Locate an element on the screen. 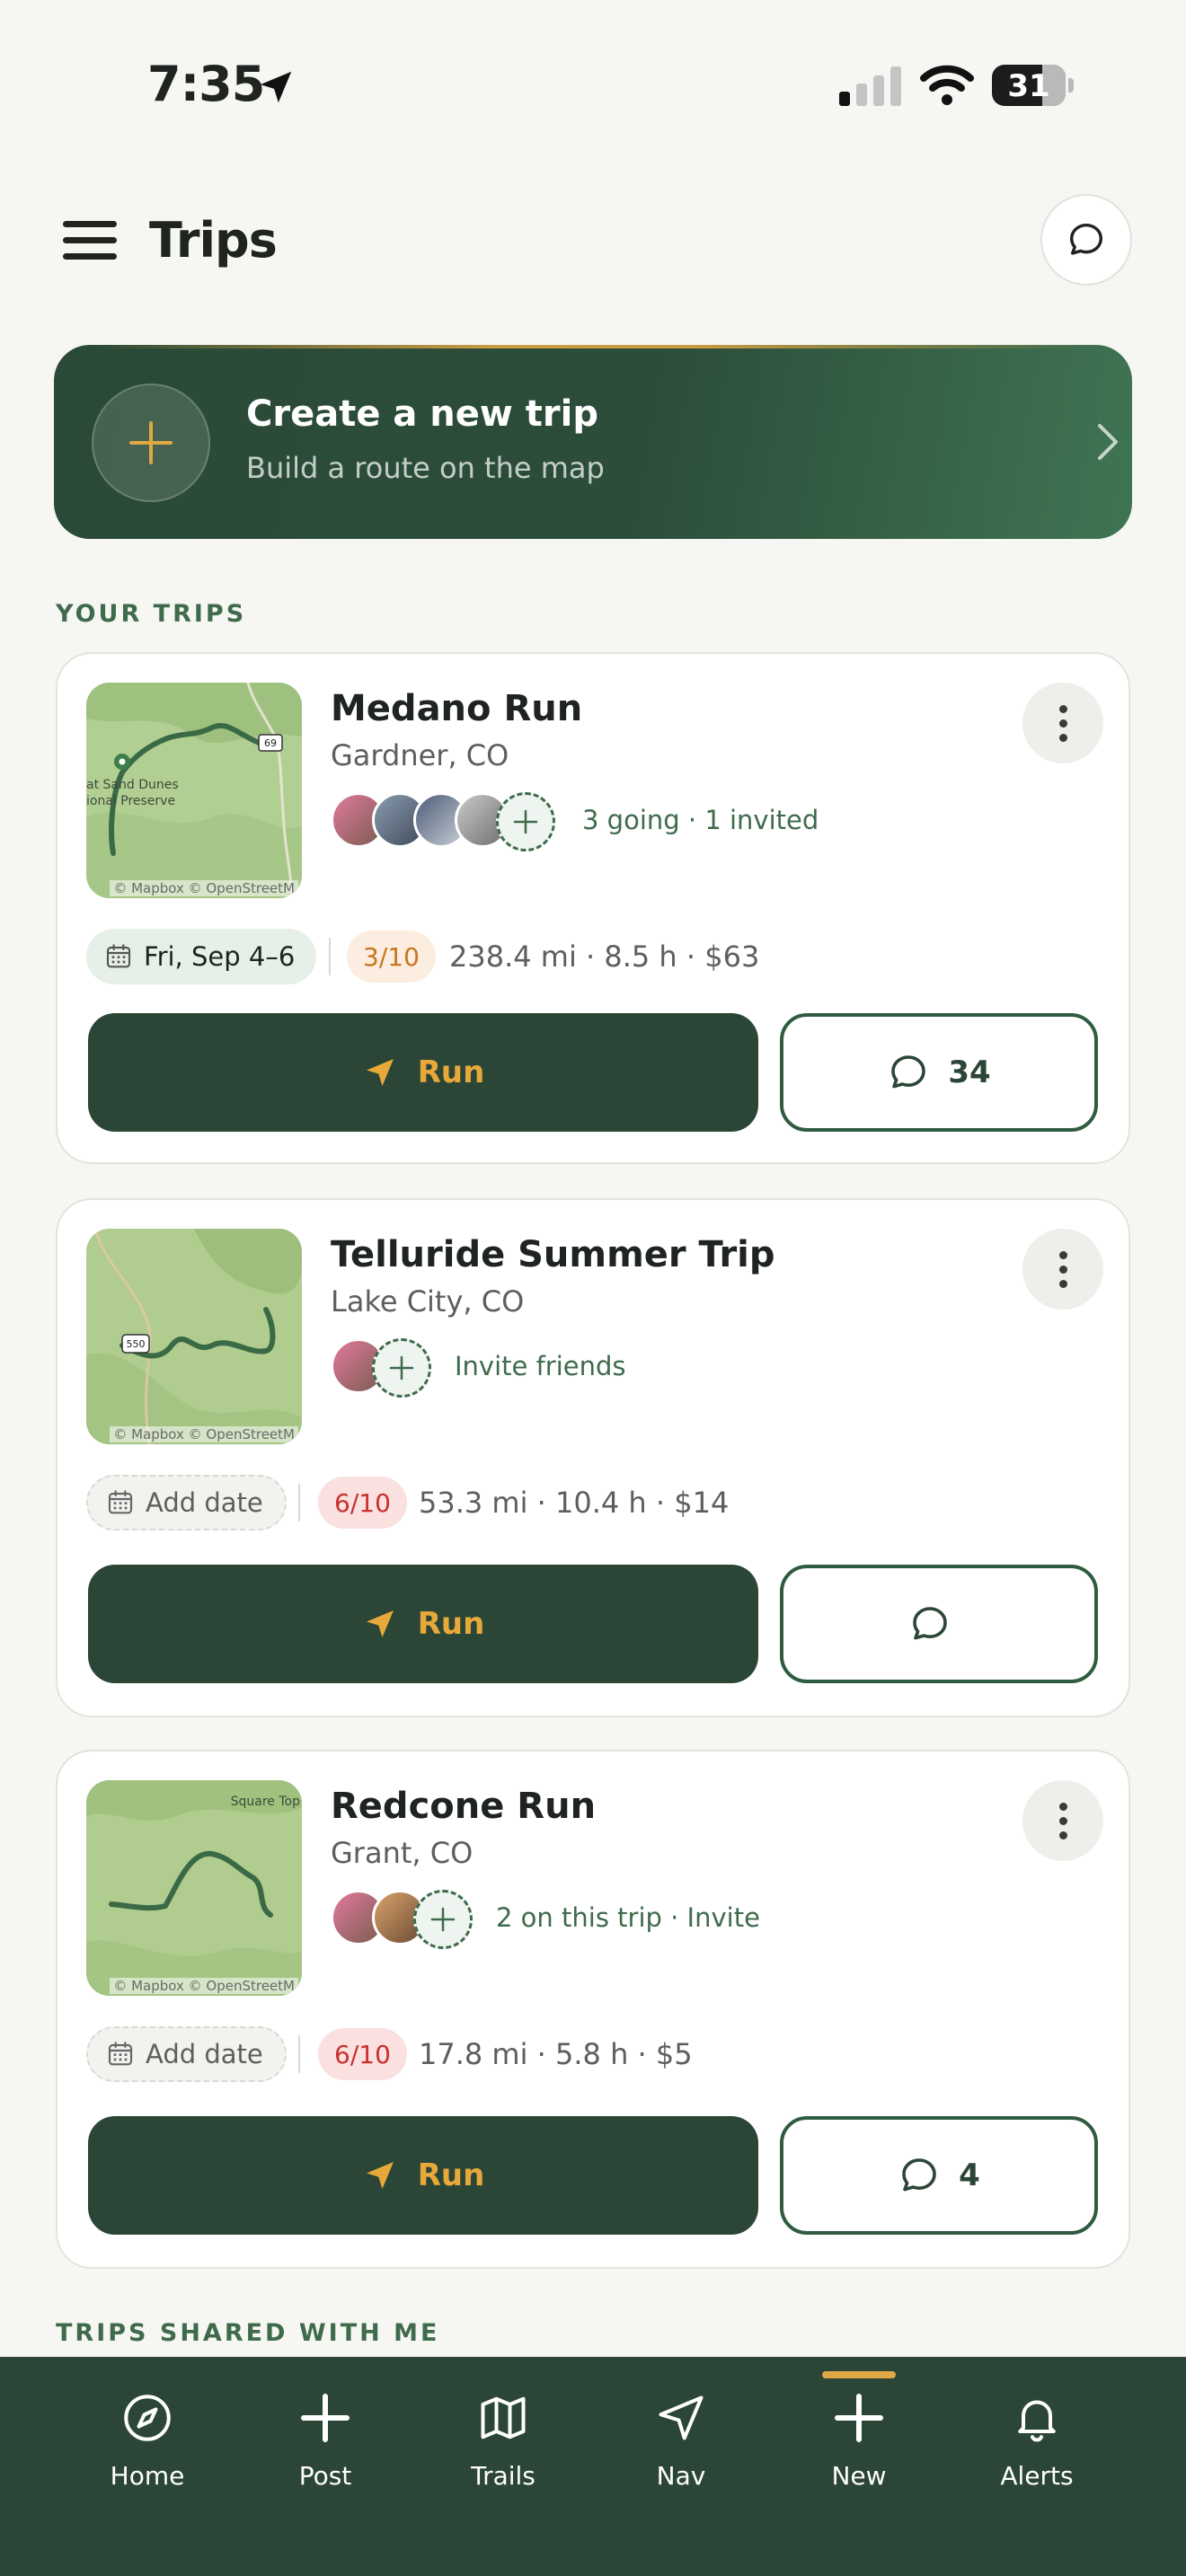 Image resolution: width=1186 pixels, height=2576 pixels. compass-icon is located at coordinates (147, 2418).